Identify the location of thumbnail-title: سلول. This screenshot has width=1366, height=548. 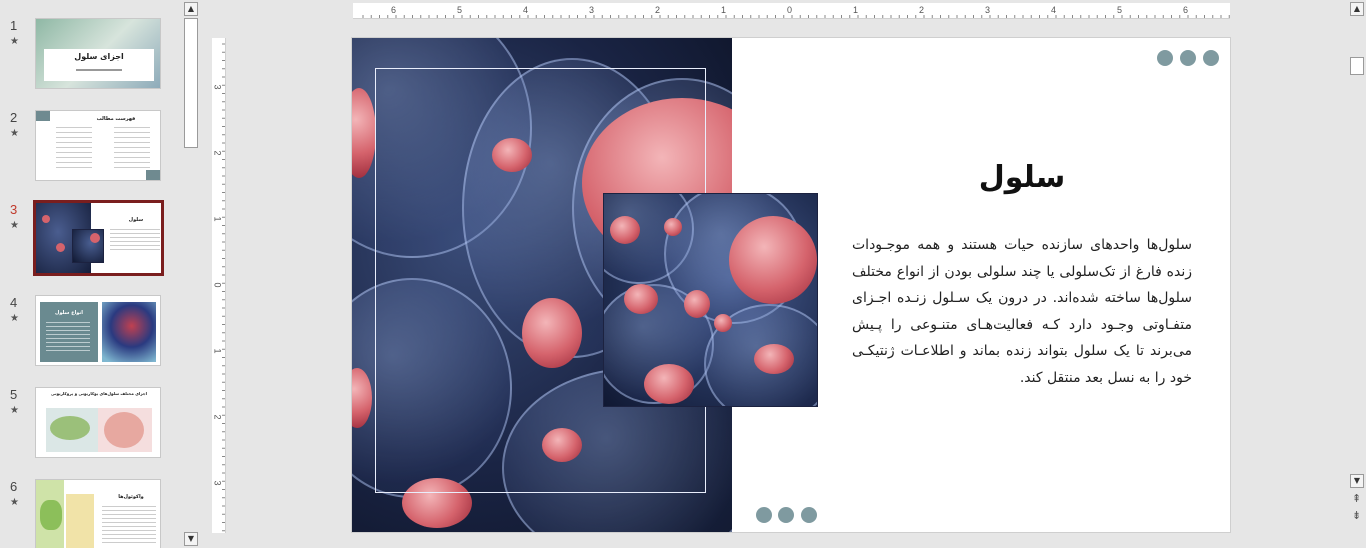
(136, 220).